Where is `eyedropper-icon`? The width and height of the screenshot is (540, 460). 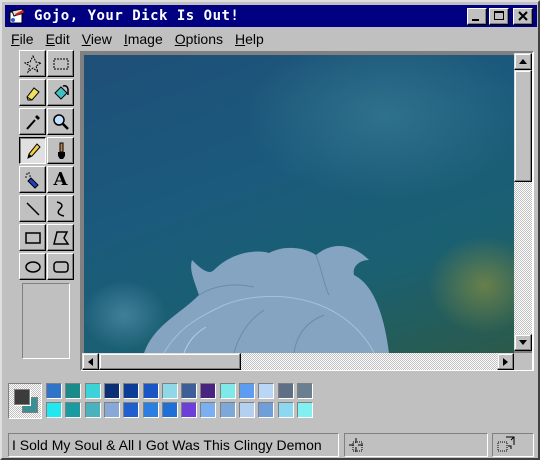
eyedropper-icon is located at coordinates (32, 122).